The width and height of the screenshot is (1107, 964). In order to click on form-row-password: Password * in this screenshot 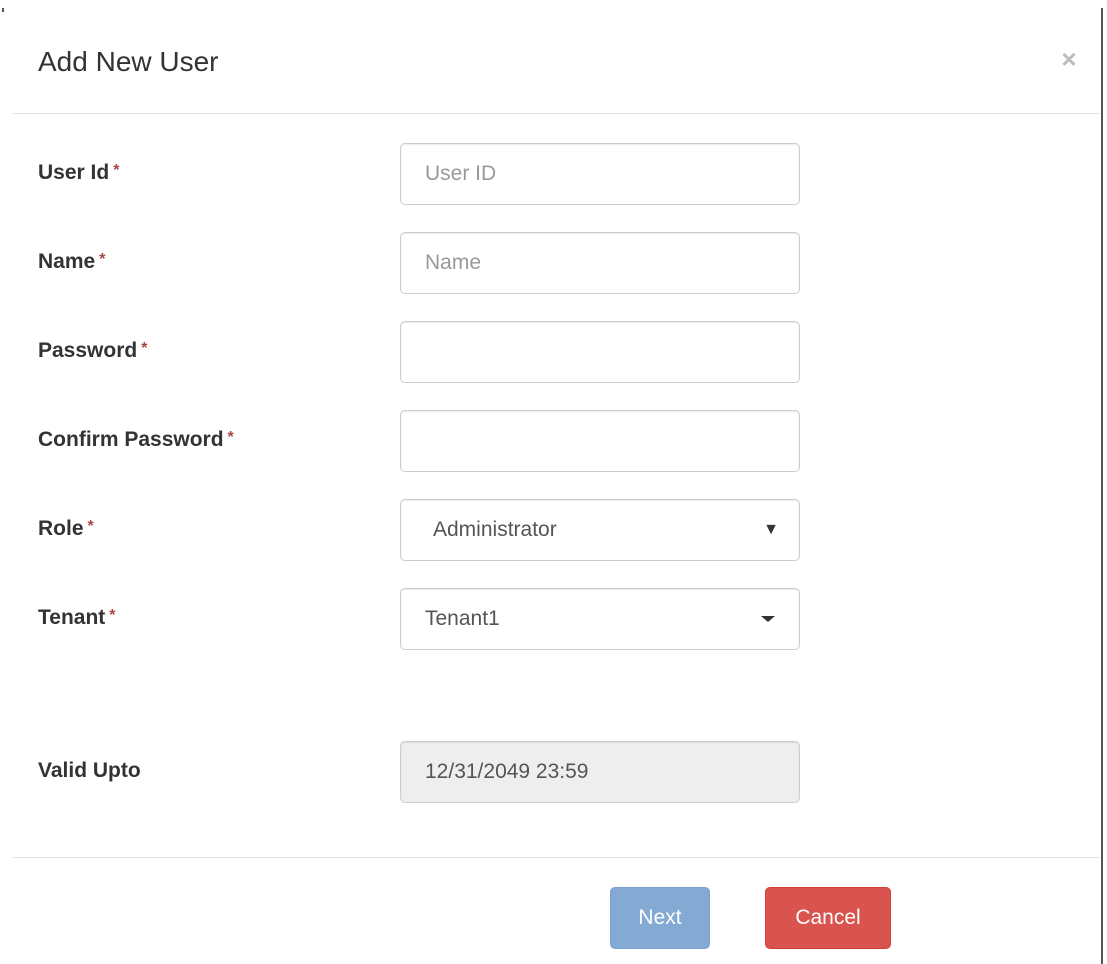, I will do `click(553, 352)`.